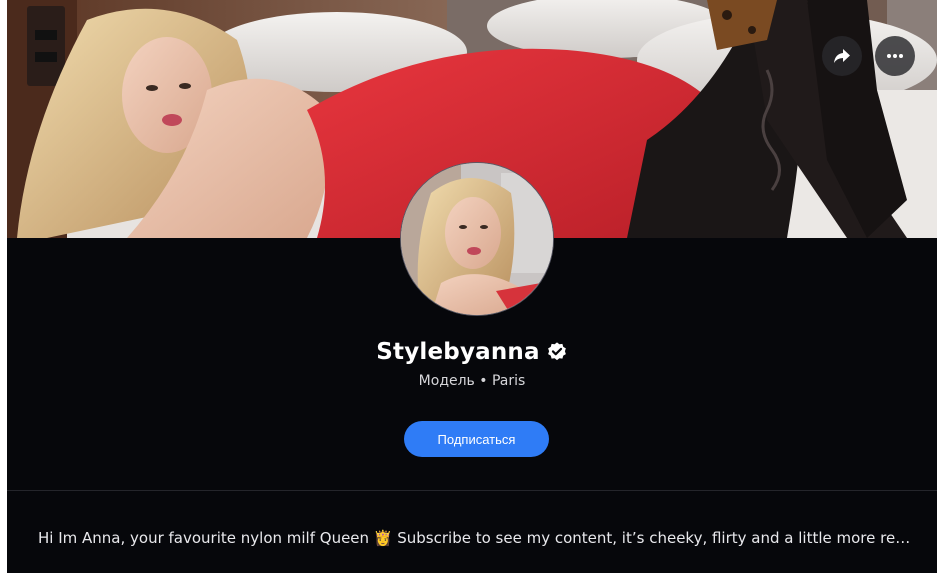 The height and width of the screenshot is (573, 937). I want to click on share-icon, so click(842, 56).